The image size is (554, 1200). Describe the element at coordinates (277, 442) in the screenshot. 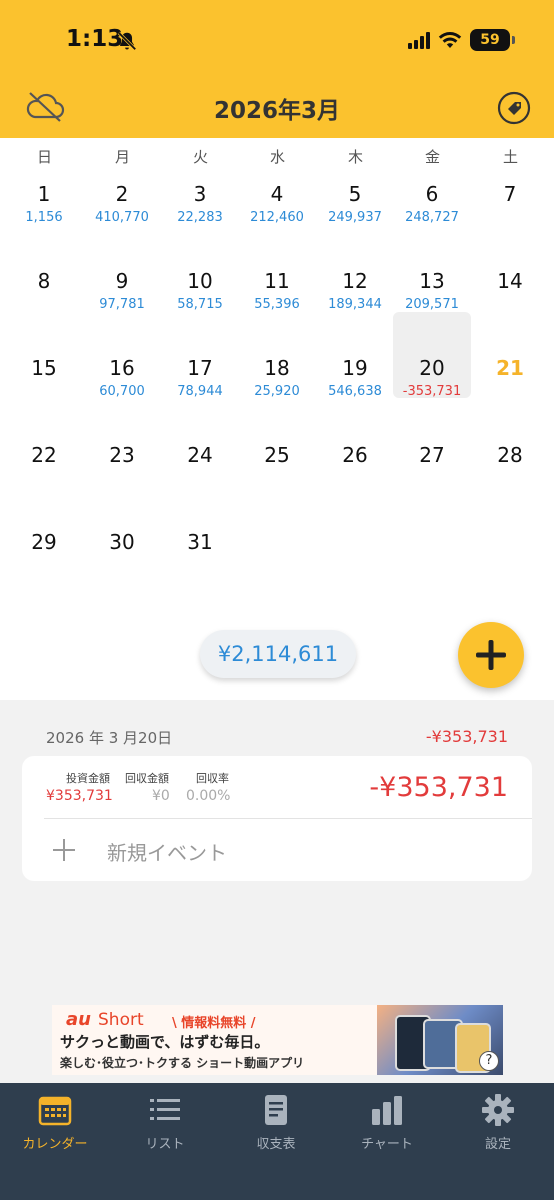

I see `calendar-day: 25` at that location.